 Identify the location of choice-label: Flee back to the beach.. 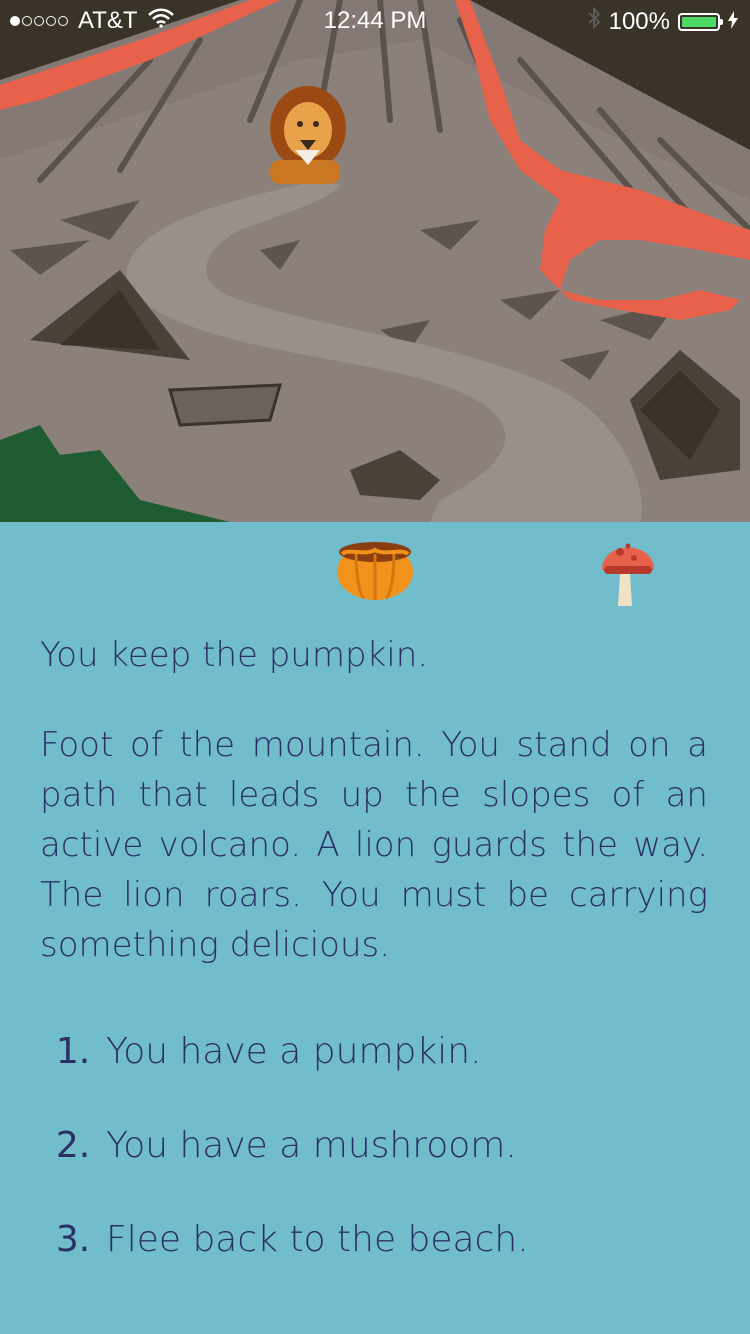
(317, 1239).